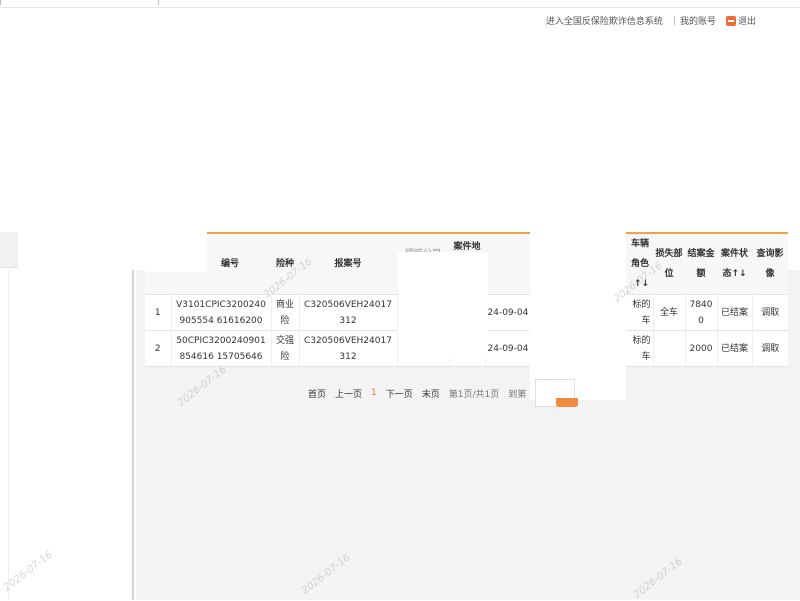 The width and height of the screenshot is (800, 601). I want to click on column-header-insurance-type: 险种, so click(285, 263).